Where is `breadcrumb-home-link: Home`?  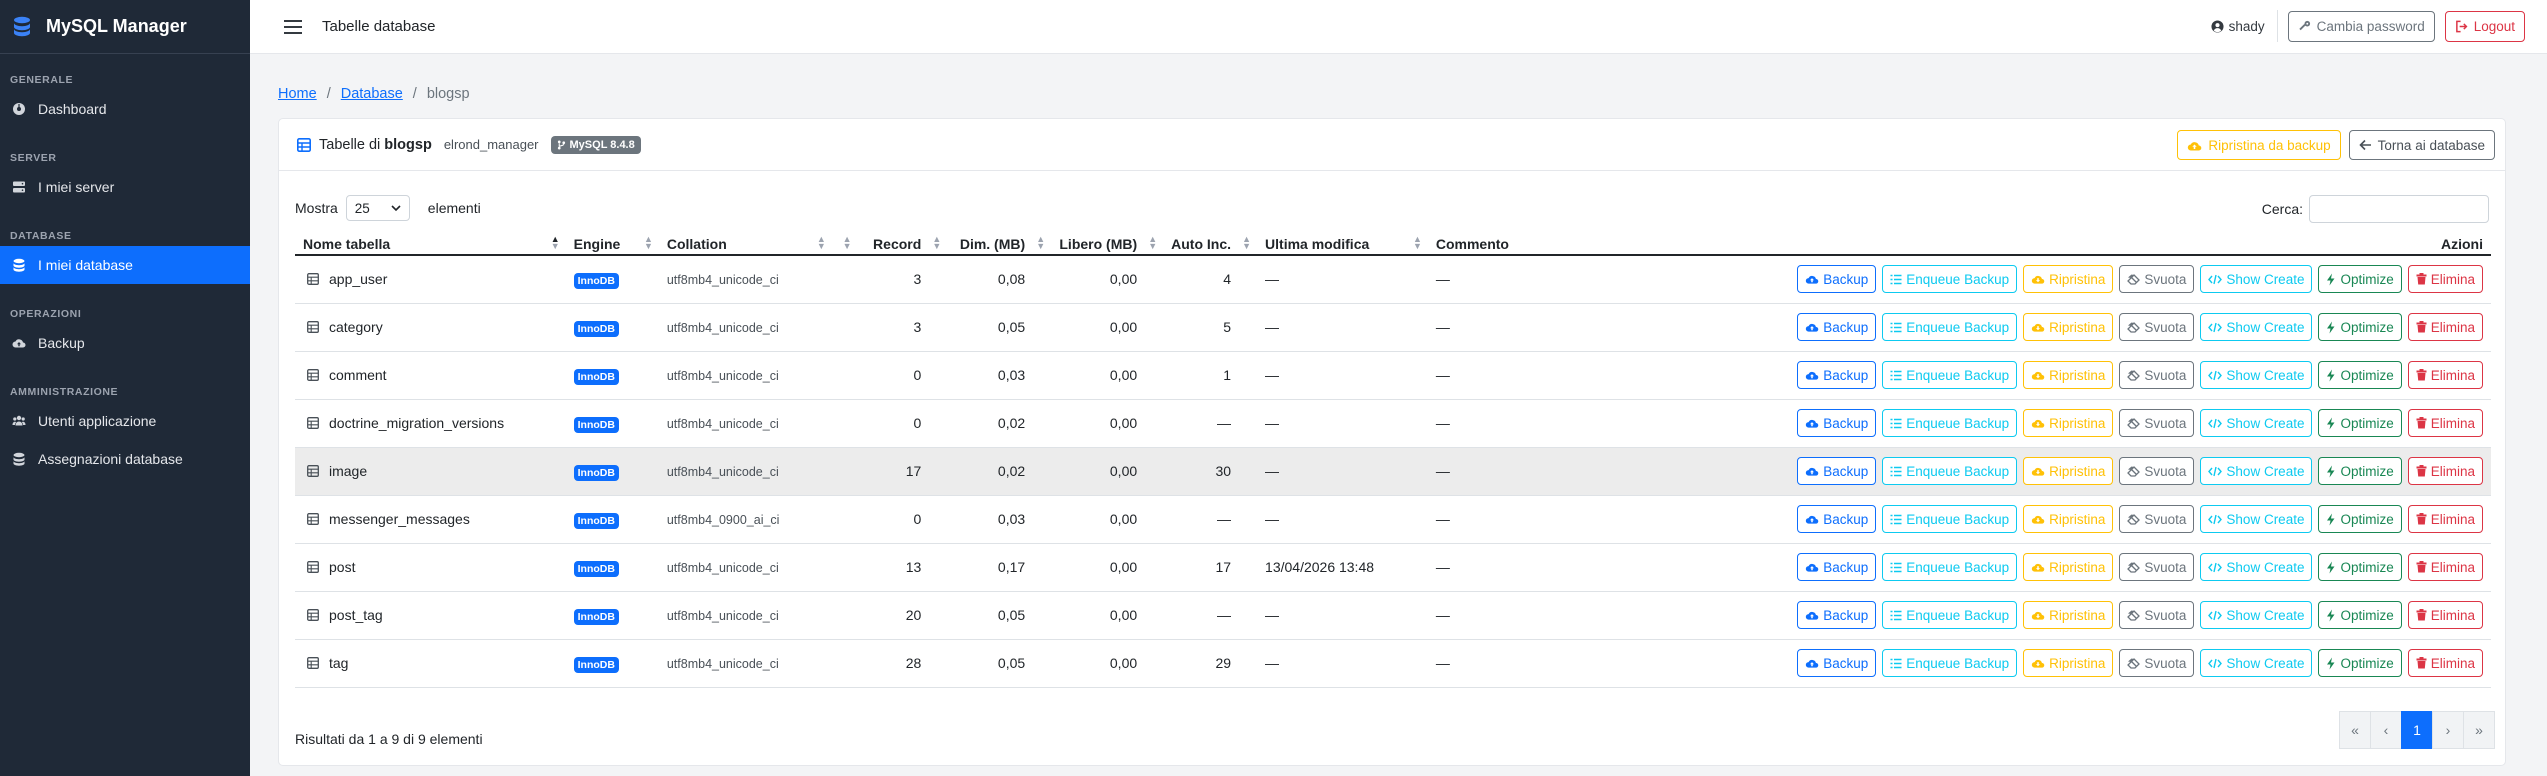 breadcrumb-home-link: Home is located at coordinates (297, 94).